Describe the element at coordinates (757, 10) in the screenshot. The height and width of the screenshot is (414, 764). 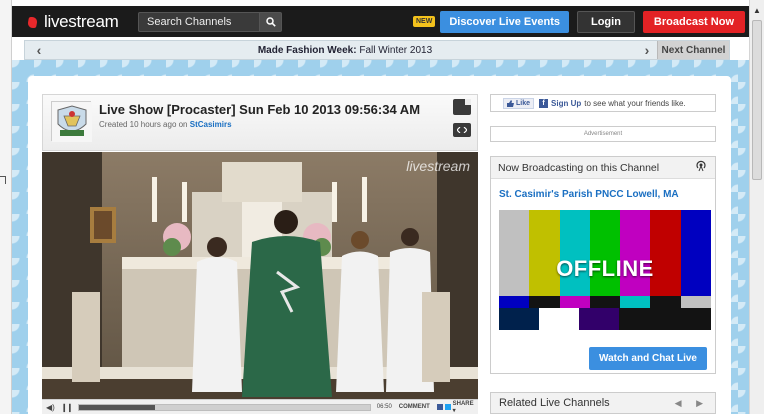
I see `scroll-up-icon: ▲` at that location.